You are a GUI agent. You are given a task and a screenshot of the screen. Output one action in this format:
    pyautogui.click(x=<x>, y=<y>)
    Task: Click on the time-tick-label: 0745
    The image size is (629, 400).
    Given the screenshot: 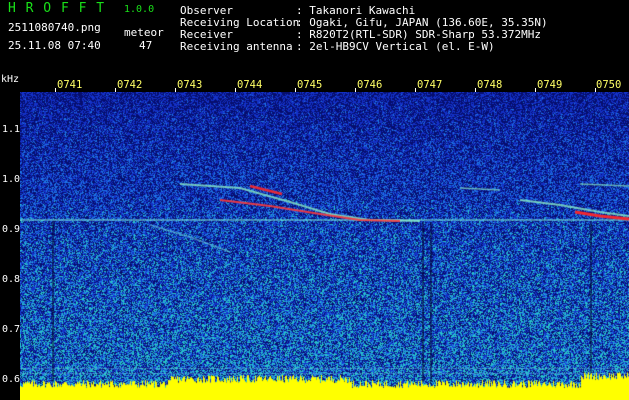 What is the action you would take?
    pyautogui.click(x=310, y=85)
    